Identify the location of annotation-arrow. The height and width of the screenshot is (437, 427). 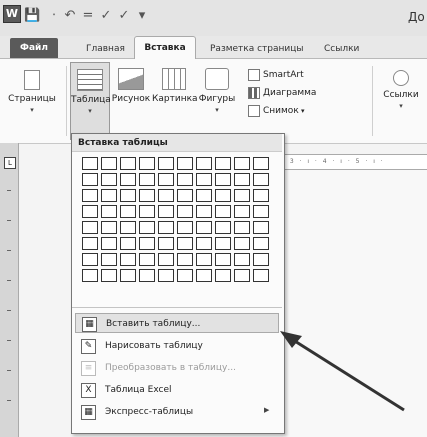
(342, 371).